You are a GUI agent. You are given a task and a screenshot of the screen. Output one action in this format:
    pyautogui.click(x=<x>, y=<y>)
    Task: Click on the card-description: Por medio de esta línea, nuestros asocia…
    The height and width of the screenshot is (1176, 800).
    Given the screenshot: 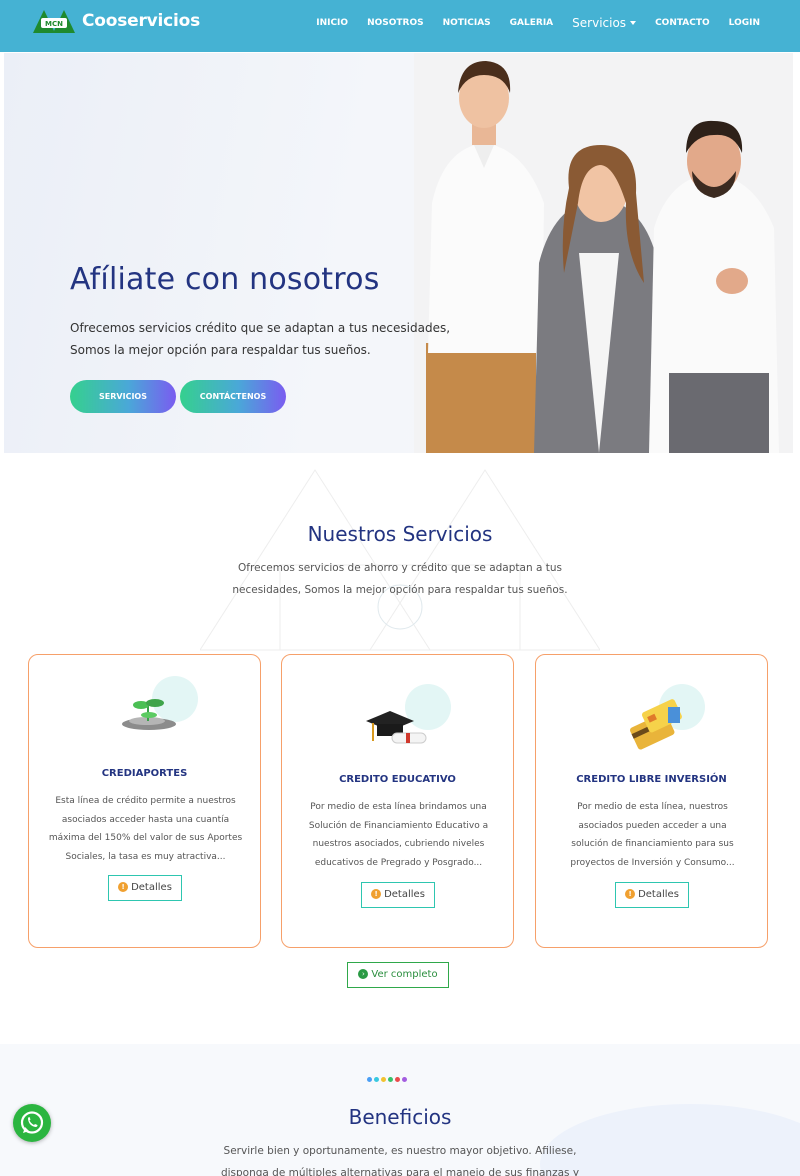 What is the action you would take?
    pyautogui.click(x=652, y=835)
    